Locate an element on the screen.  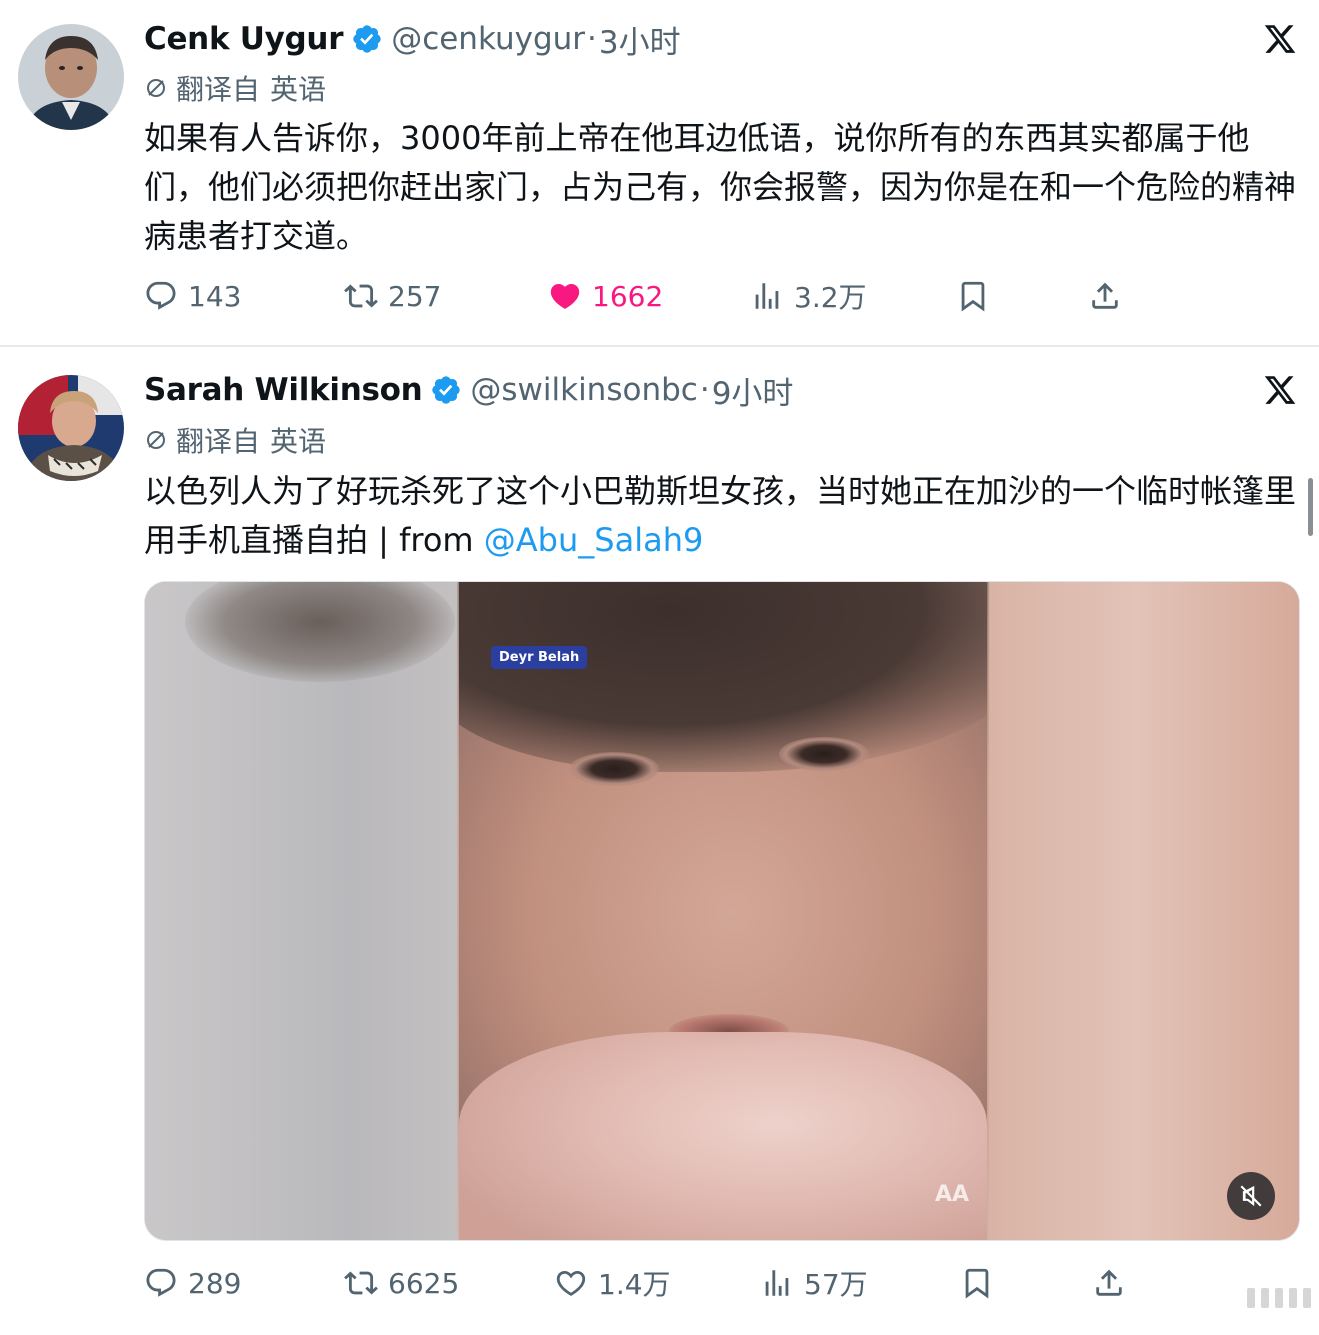
repost-button: 6625 is located at coordinates (401, 1283).